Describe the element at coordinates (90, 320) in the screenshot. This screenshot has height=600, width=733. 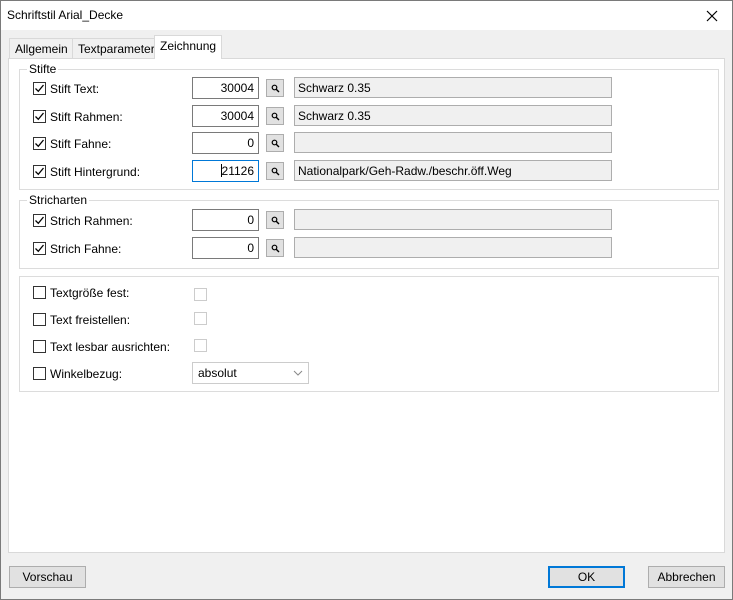
I see `label-text-freistellen: Text freistellen:` at that location.